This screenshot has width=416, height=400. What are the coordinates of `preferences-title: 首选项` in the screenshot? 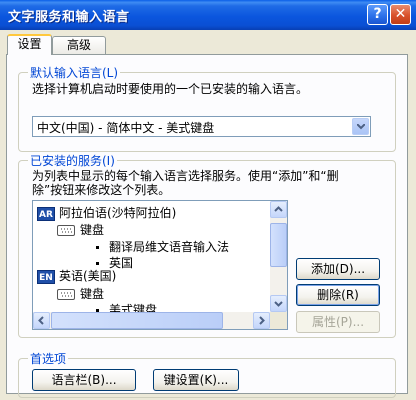 It's located at (48, 358).